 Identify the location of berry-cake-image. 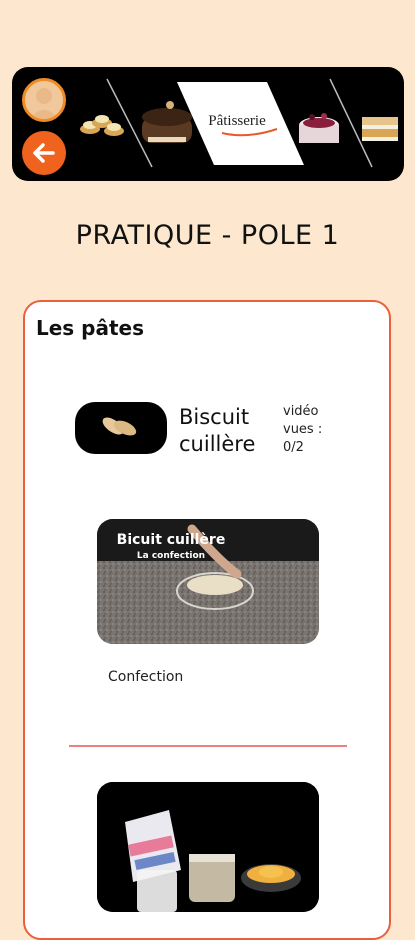
(319, 128).